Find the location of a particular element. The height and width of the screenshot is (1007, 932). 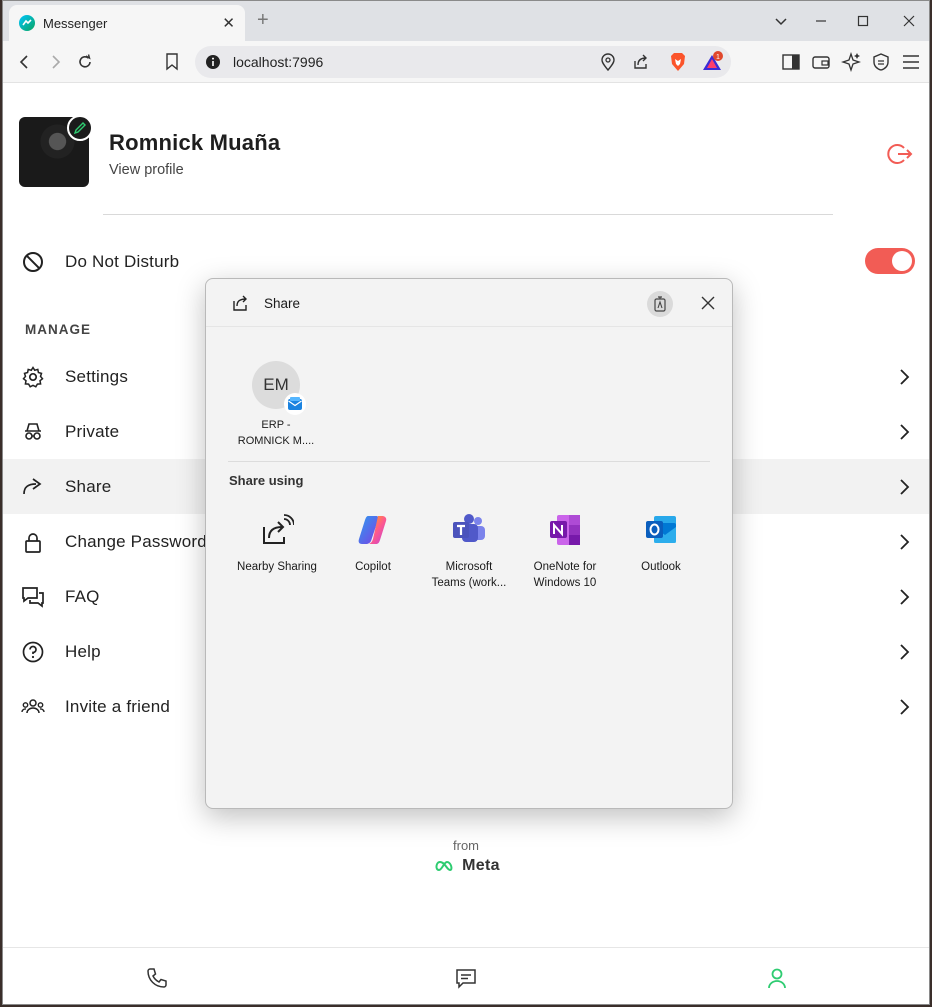

gear-icon is located at coordinates (33, 377).